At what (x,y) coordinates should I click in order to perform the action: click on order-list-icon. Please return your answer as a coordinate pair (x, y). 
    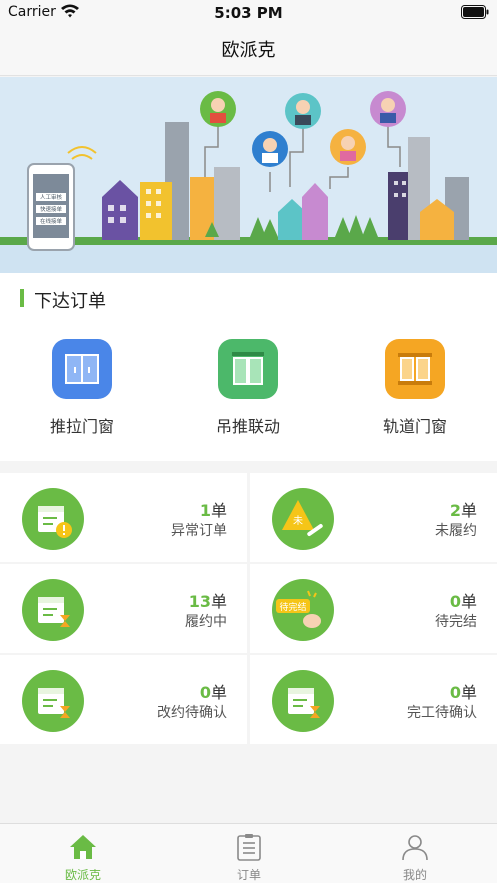
    Looking at the image, I should click on (249, 847).